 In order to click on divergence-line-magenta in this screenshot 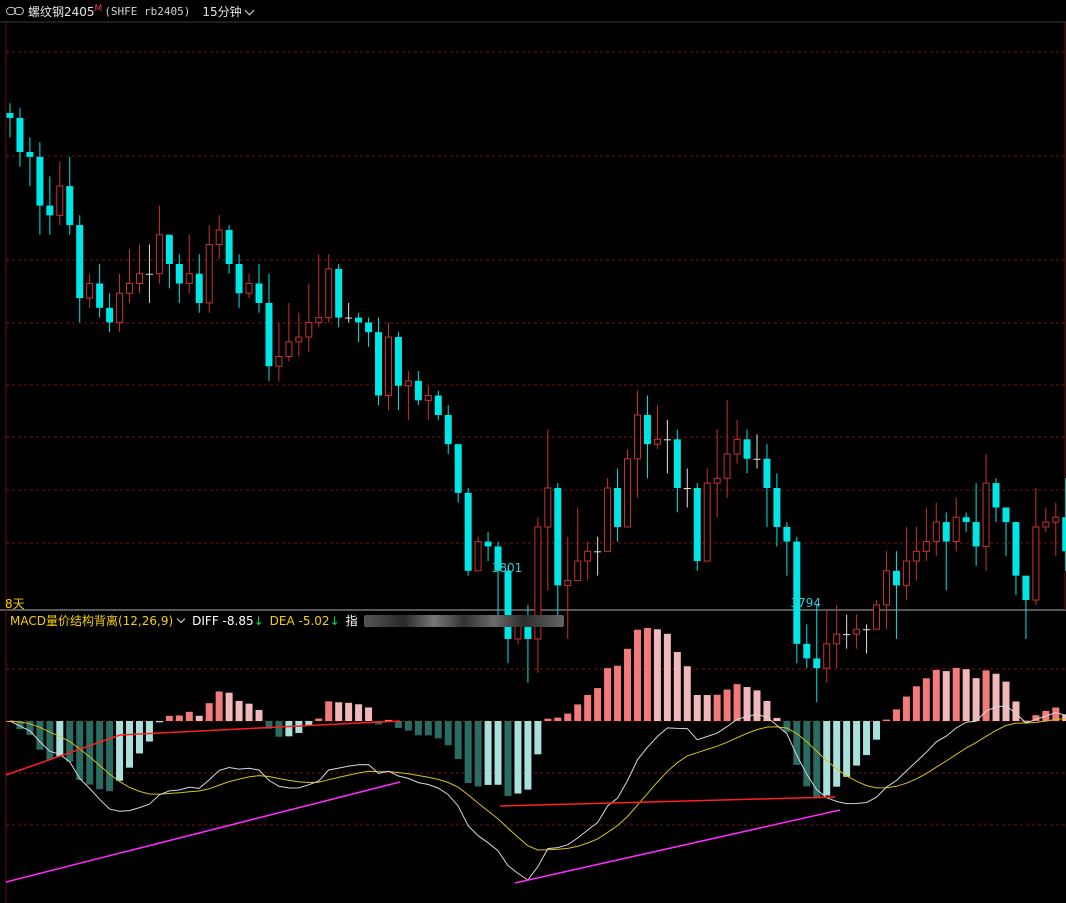, I will do `click(677, 846)`.